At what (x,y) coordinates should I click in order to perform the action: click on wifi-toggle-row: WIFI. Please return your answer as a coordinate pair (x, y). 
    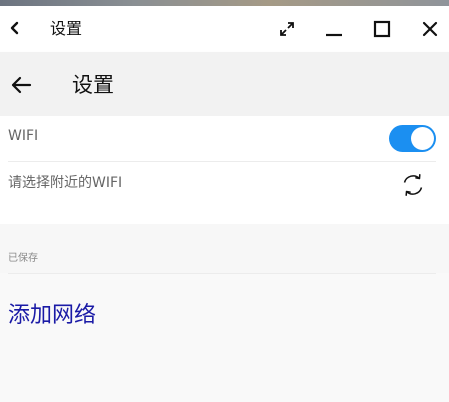
    Looking at the image, I should click on (224, 139).